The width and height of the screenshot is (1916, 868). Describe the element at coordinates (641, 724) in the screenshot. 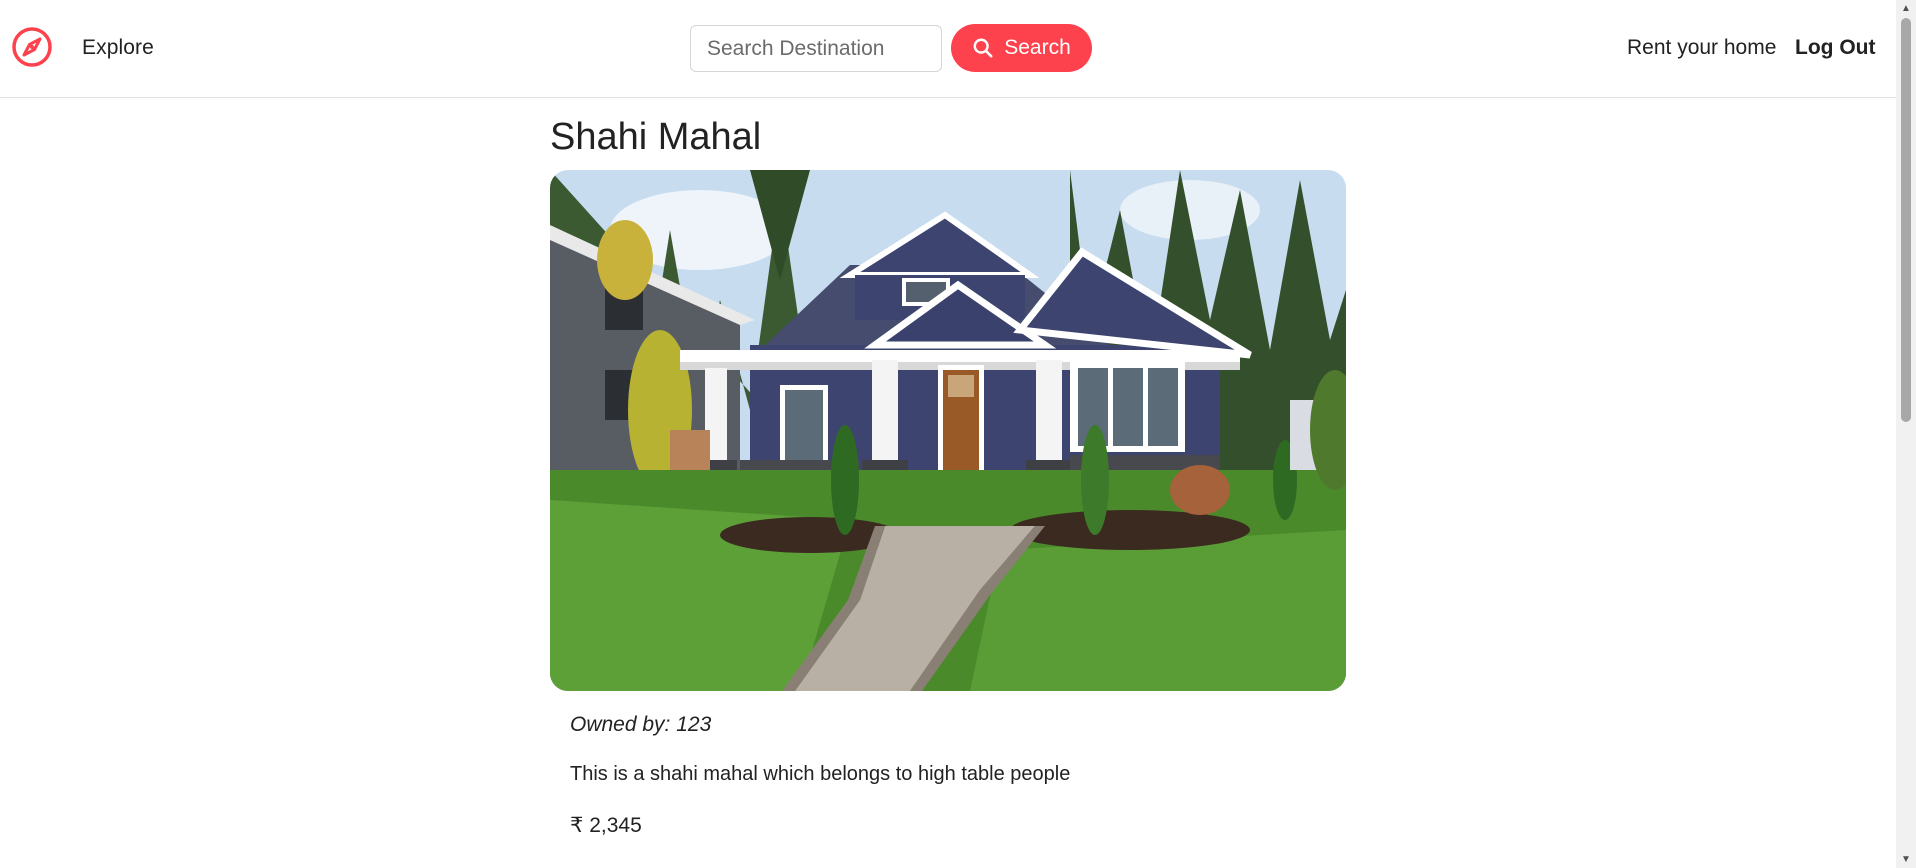

I see `listing-owner: Owned by: 123` at that location.